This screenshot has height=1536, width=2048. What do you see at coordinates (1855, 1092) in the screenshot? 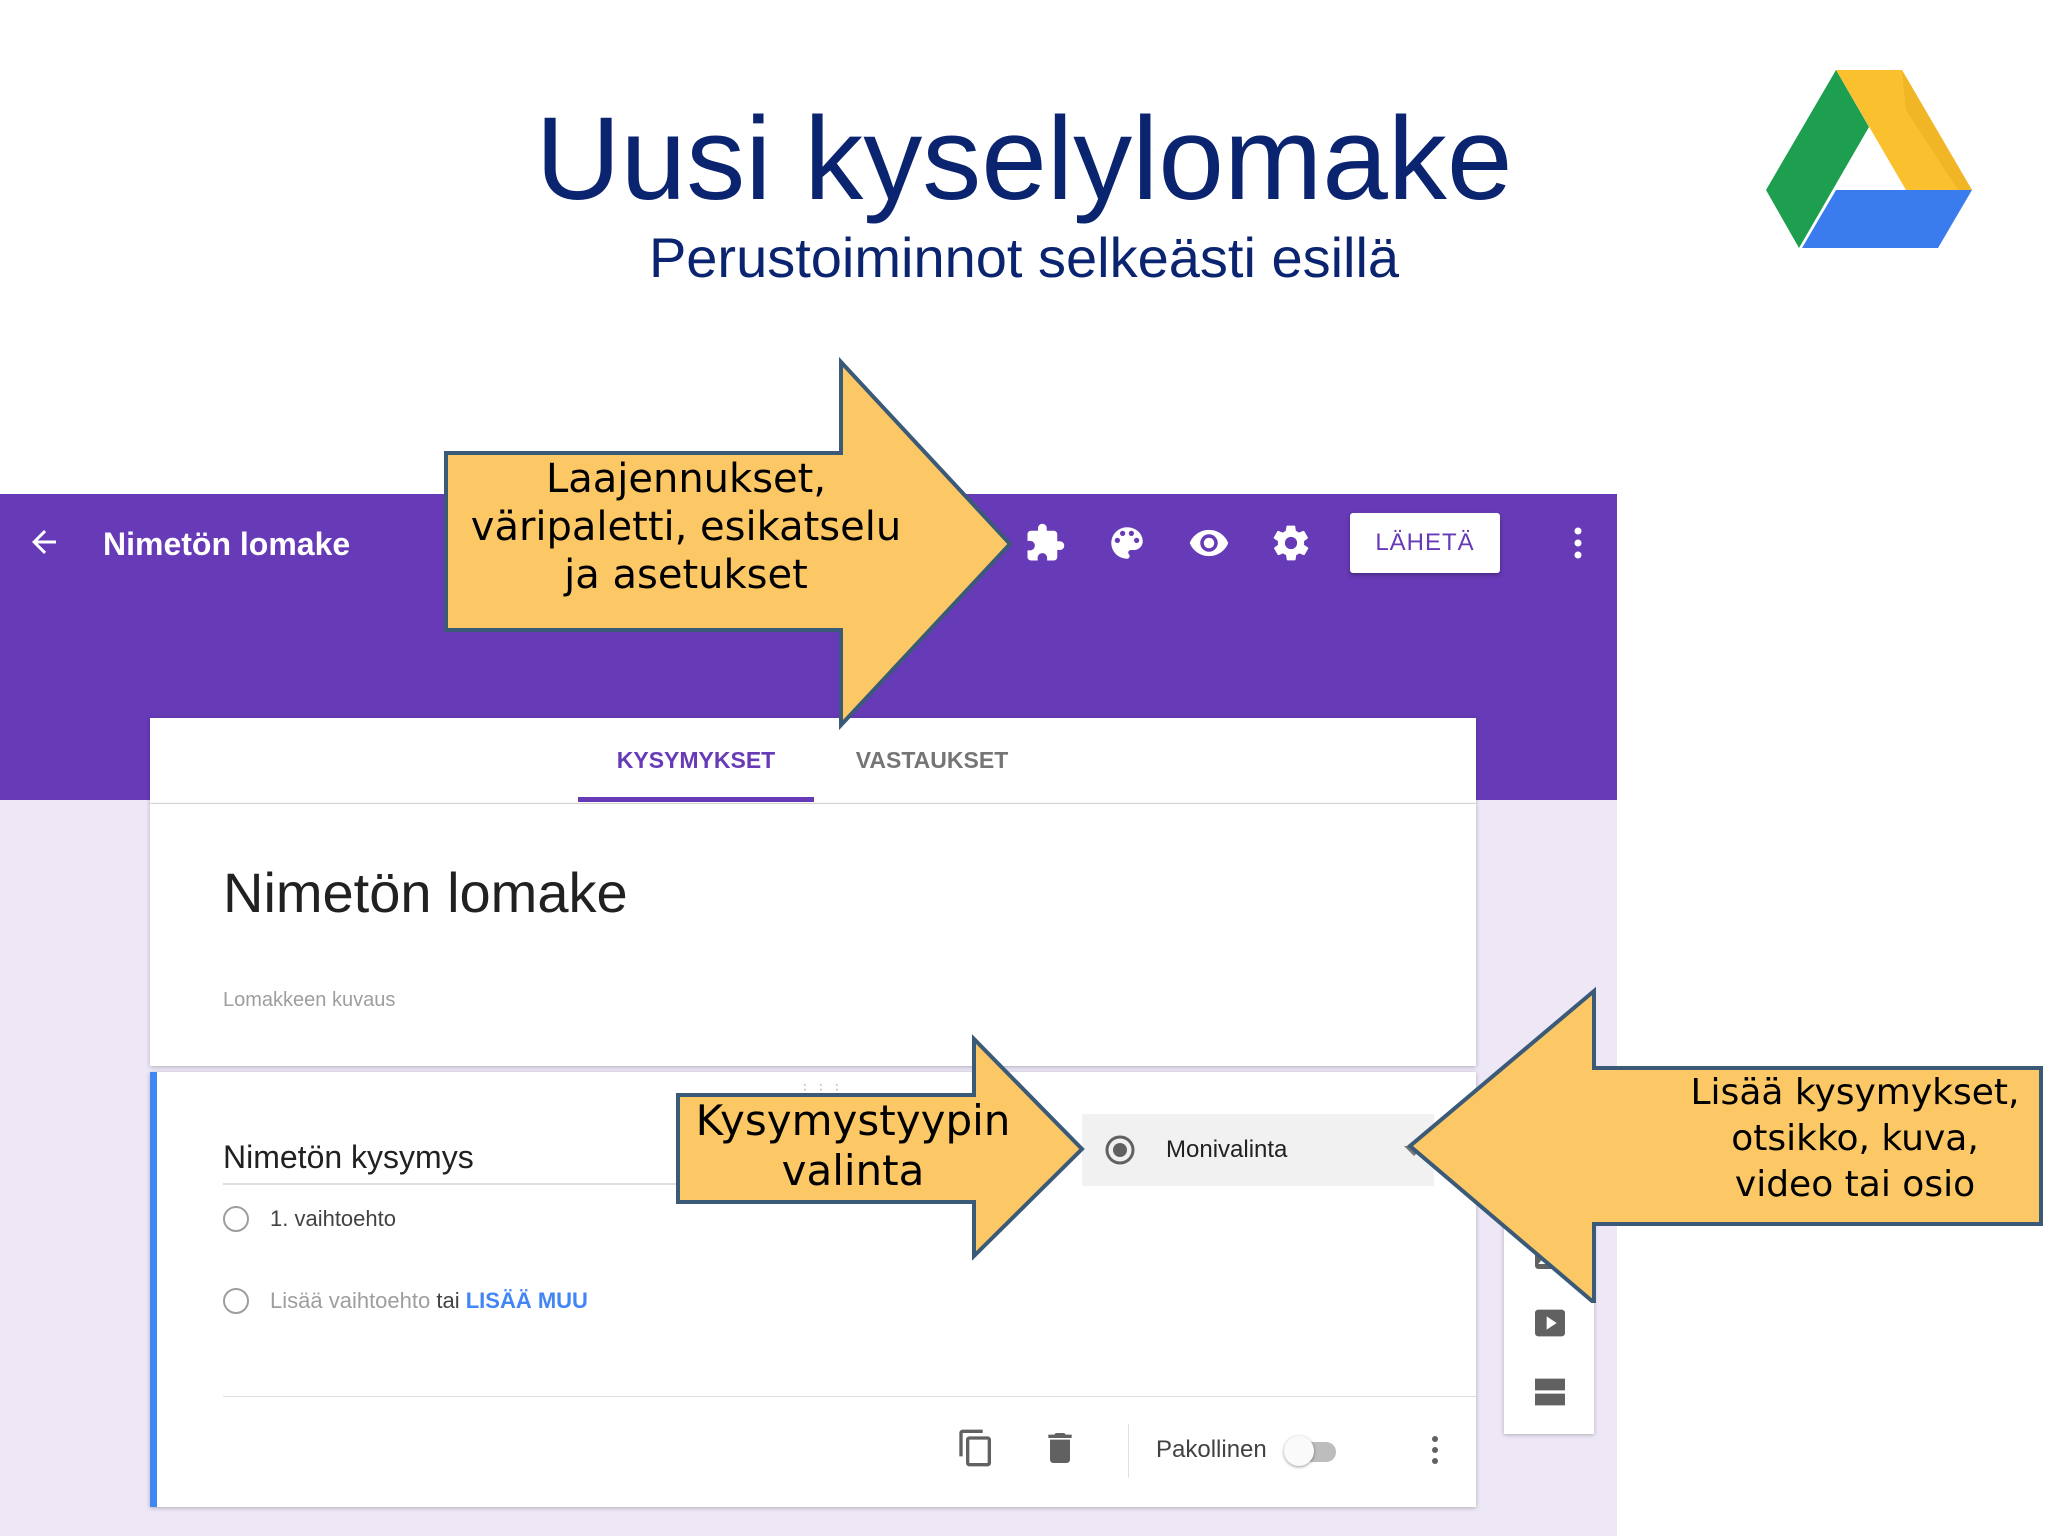
I see `callout-right-line-1: Lisää kysymykset,` at bounding box center [1855, 1092].